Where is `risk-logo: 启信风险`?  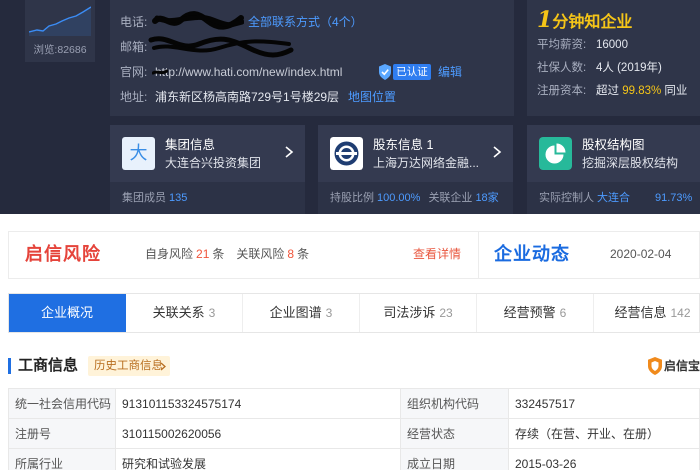 risk-logo: 启信风险 is located at coordinates (63, 254).